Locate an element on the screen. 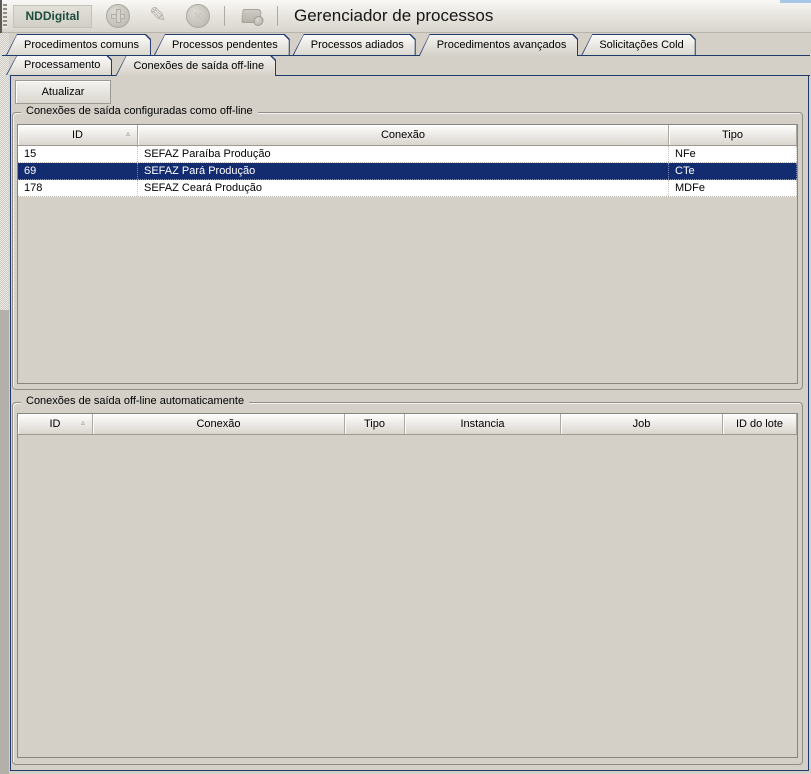 The image size is (811, 774). tab-processos-pendentes: Processos pendentes is located at coordinates (222, 44).